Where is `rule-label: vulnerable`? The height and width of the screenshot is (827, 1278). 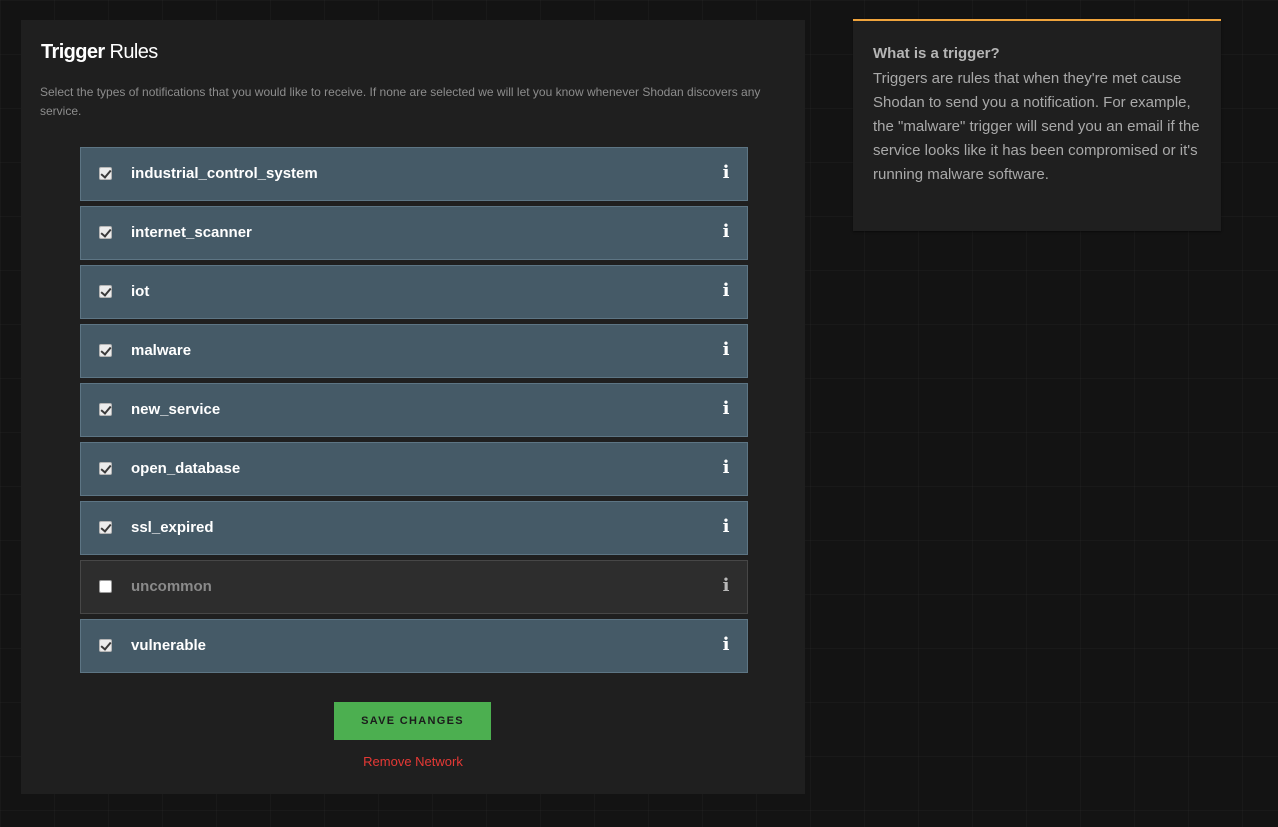
rule-label: vulnerable is located at coordinates (169, 645).